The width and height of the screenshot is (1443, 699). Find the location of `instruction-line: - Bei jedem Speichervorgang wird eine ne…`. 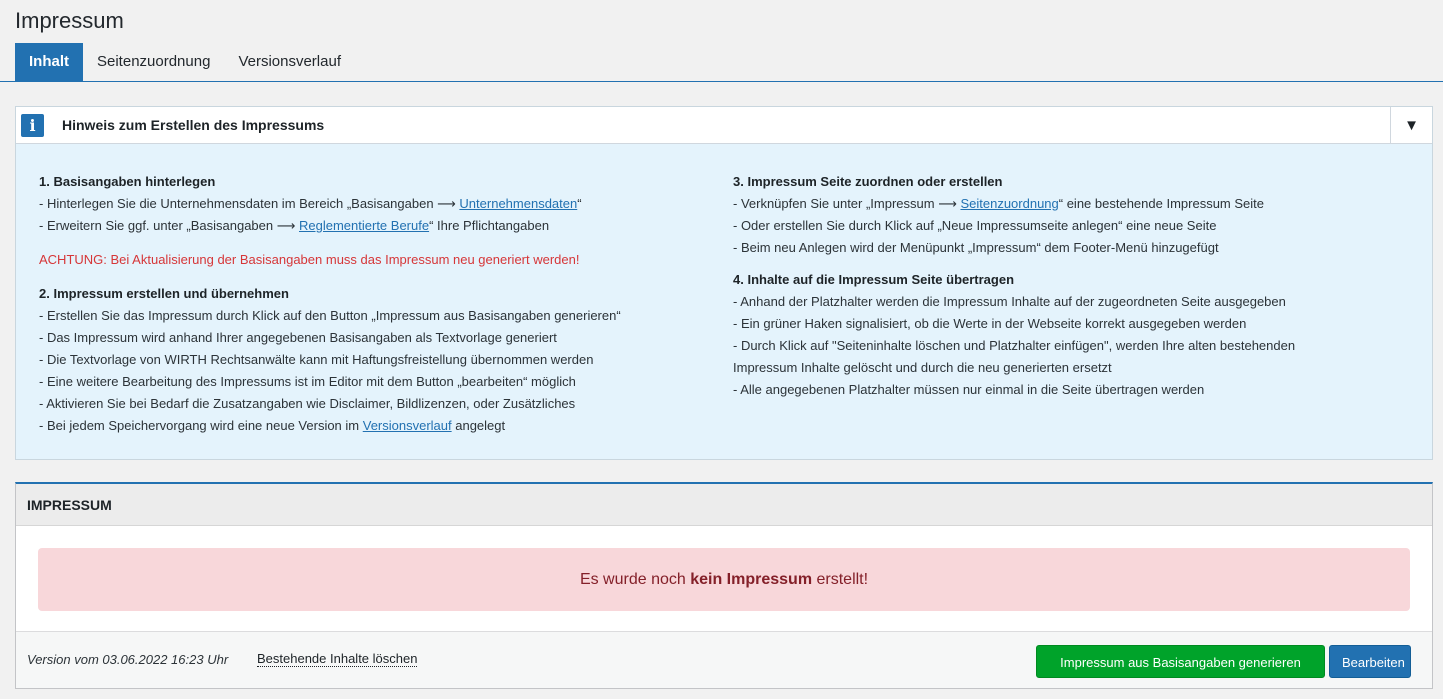

instruction-line: - Bei jedem Speichervorgang wird eine ne… is located at coordinates (272, 425).